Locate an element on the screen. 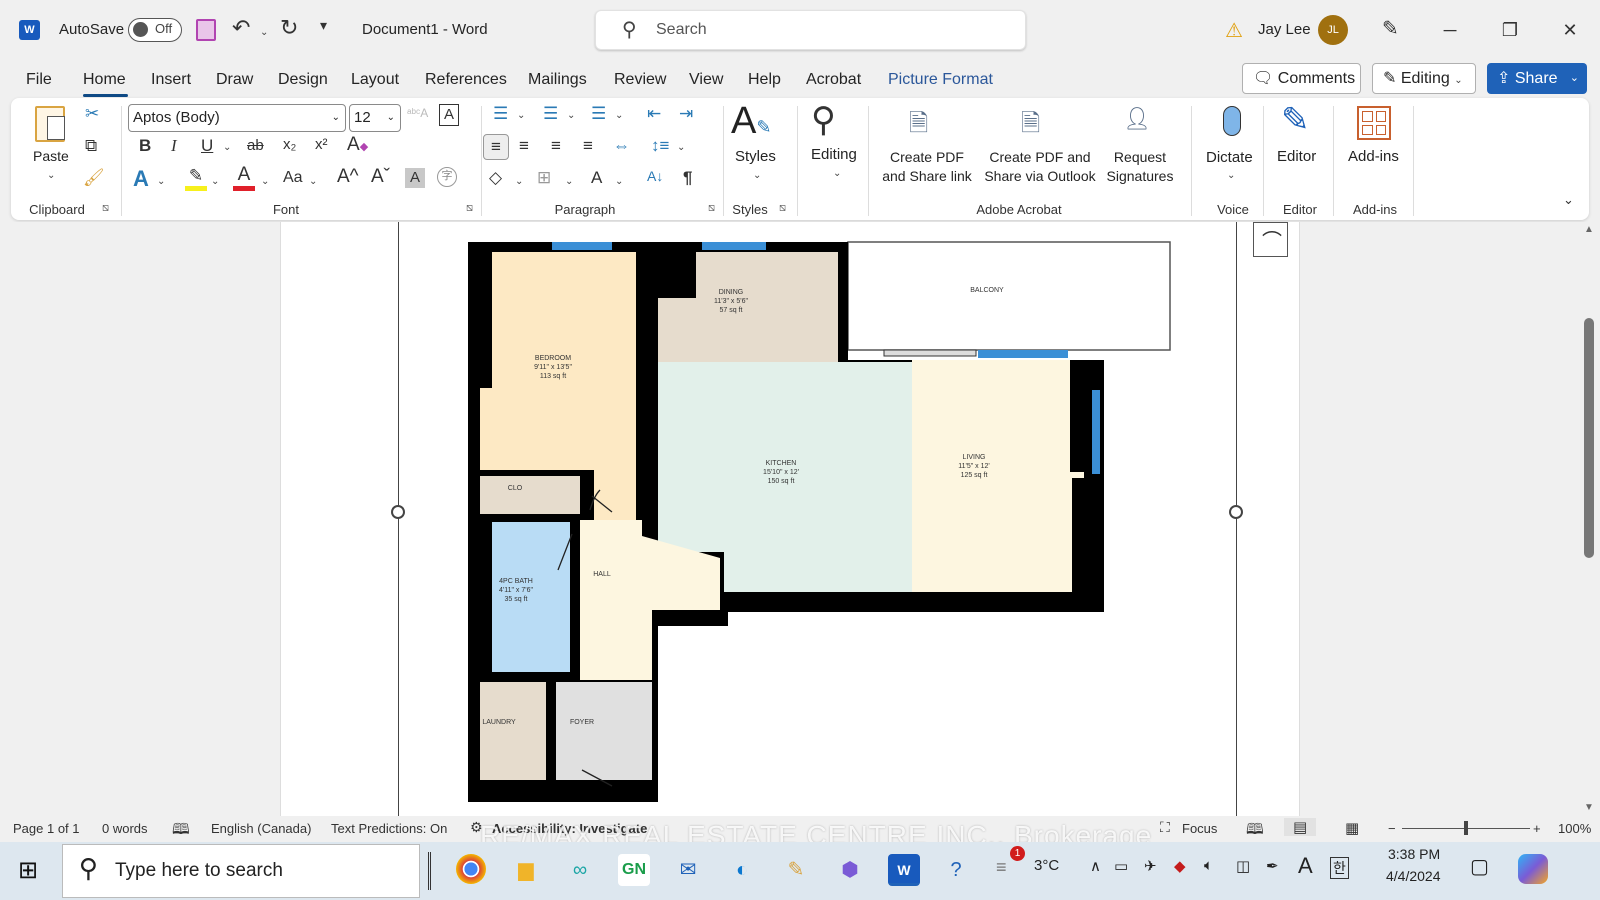 This screenshot has width=1600, height=900. dictate-button: Dictate is located at coordinates (1229, 157).